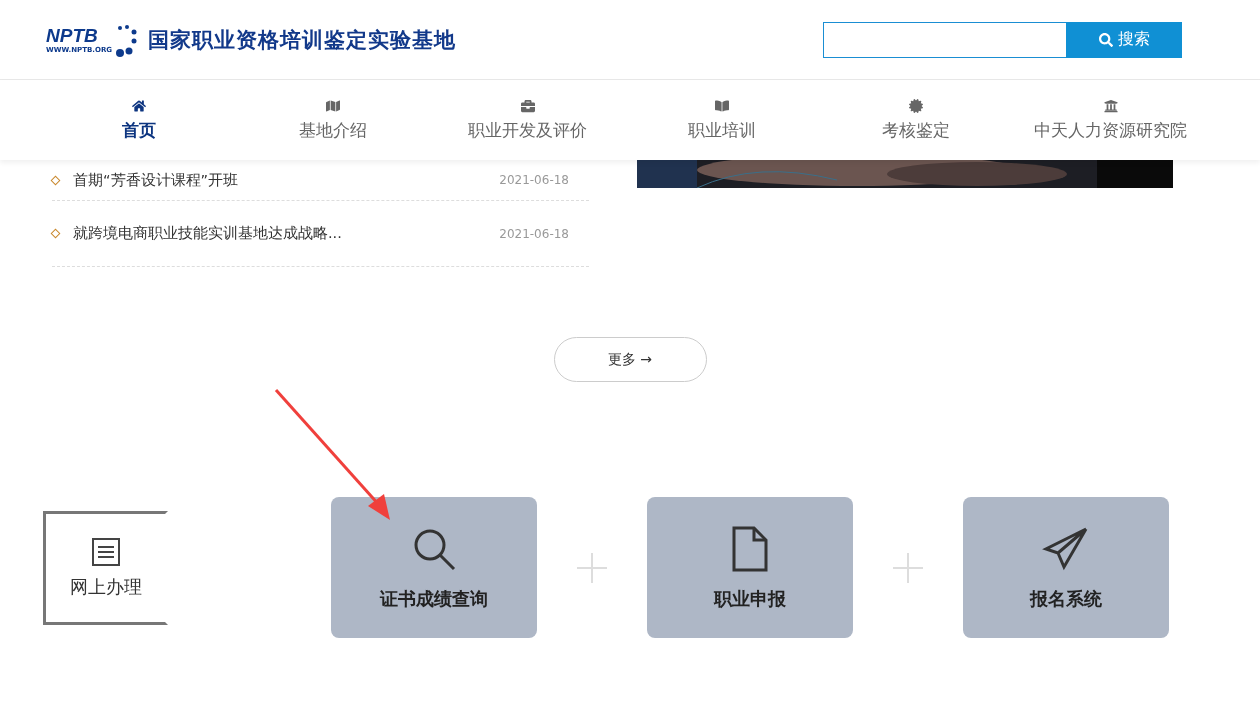  Describe the element at coordinates (72, 35) in the screenshot. I see `logo-text: NPTB` at that location.